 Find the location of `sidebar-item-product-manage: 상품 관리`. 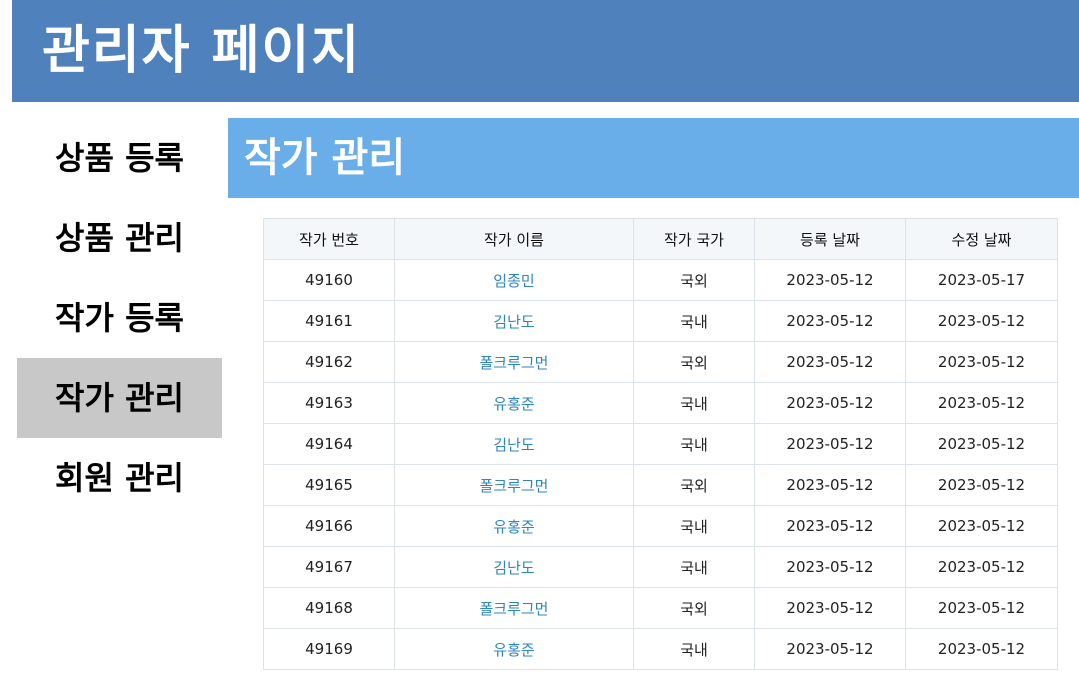

sidebar-item-product-manage: 상품 관리 is located at coordinates (119, 238).